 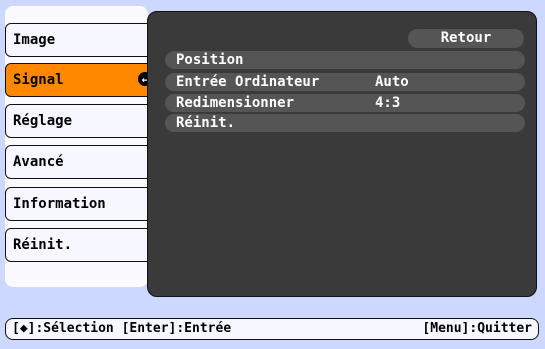 What do you see at coordinates (345, 60) in the screenshot?
I see `submenu-row-position: Position` at bounding box center [345, 60].